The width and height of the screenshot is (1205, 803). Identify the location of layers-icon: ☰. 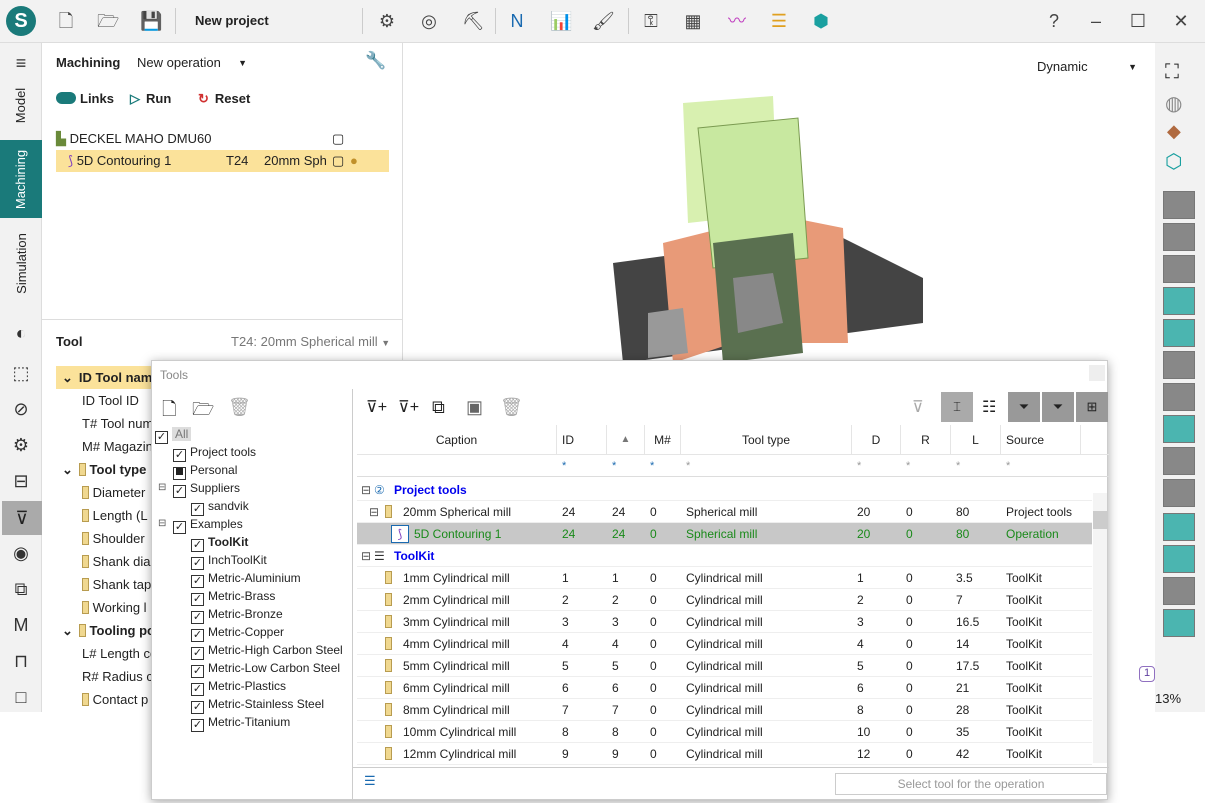
(779, 21).